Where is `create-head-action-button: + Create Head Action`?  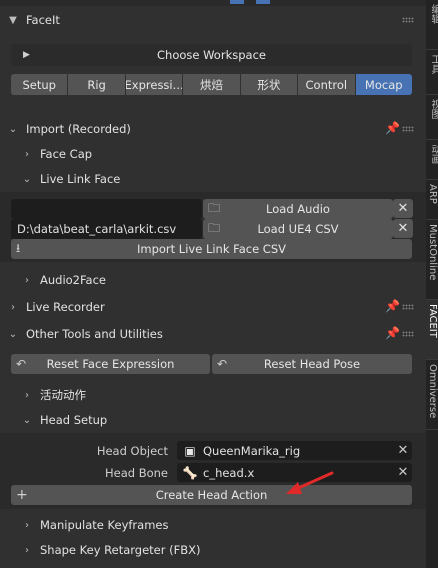 create-head-action-button: + Create Head Action is located at coordinates (211, 495).